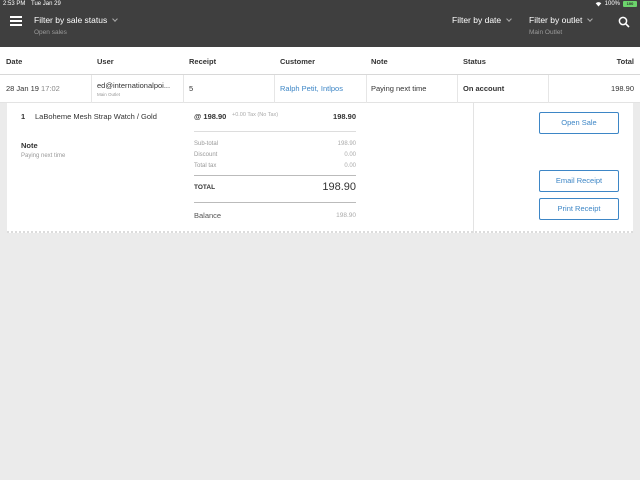  What do you see at coordinates (191, 88) in the screenshot?
I see `row-receipt: 5` at bounding box center [191, 88].